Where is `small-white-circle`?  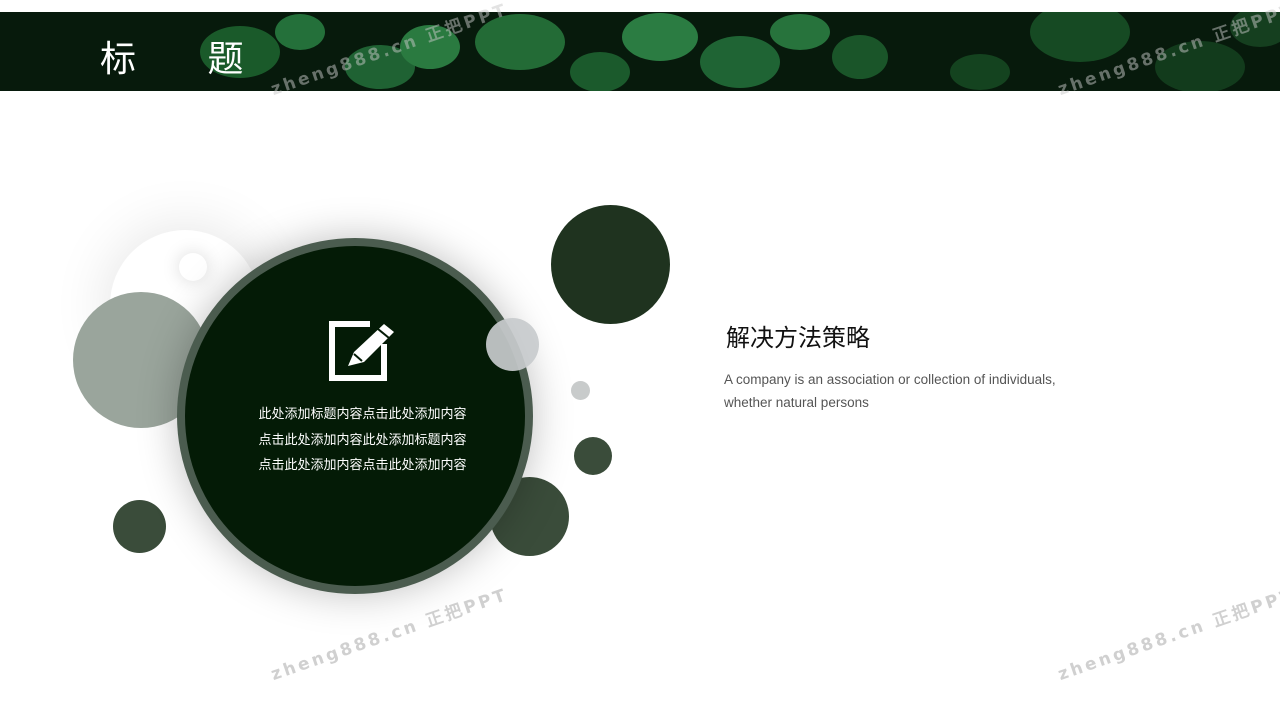
small-white-circle is located at coordinates (193, 267).